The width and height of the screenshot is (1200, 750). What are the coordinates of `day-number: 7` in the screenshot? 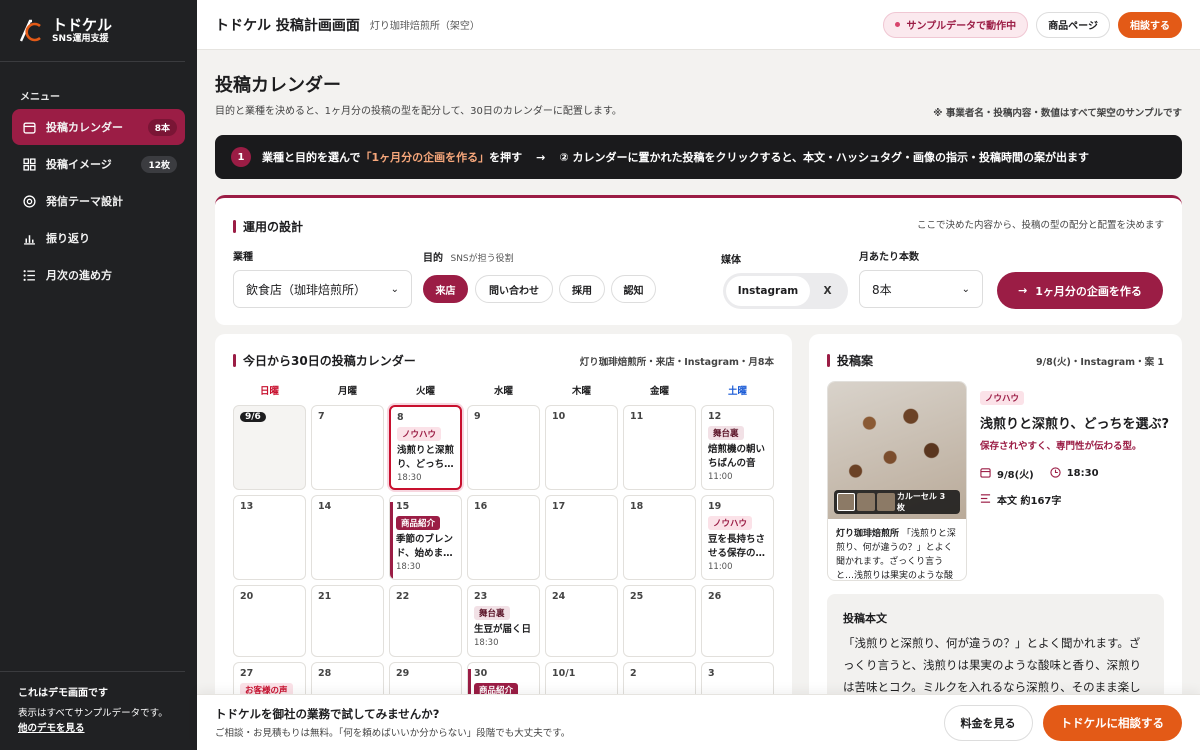 It's located at (321, 416).